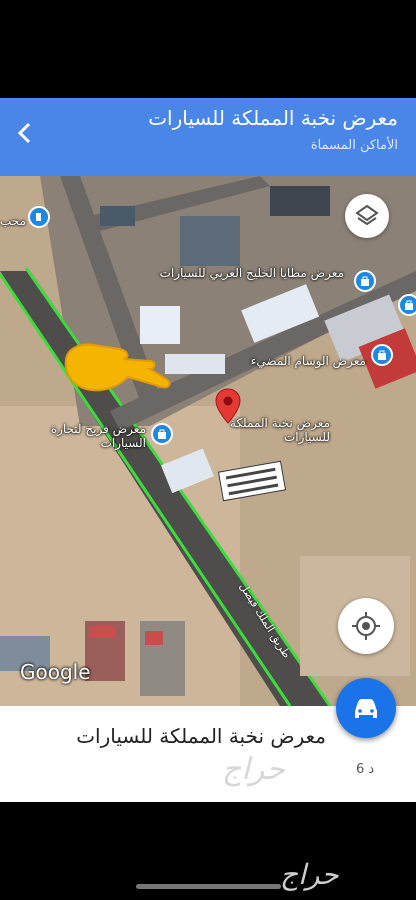 This screenshot has width=416, height=900. I want to click on place-name: معرض نخبة المملكة للسيارات, so click(201, 736).